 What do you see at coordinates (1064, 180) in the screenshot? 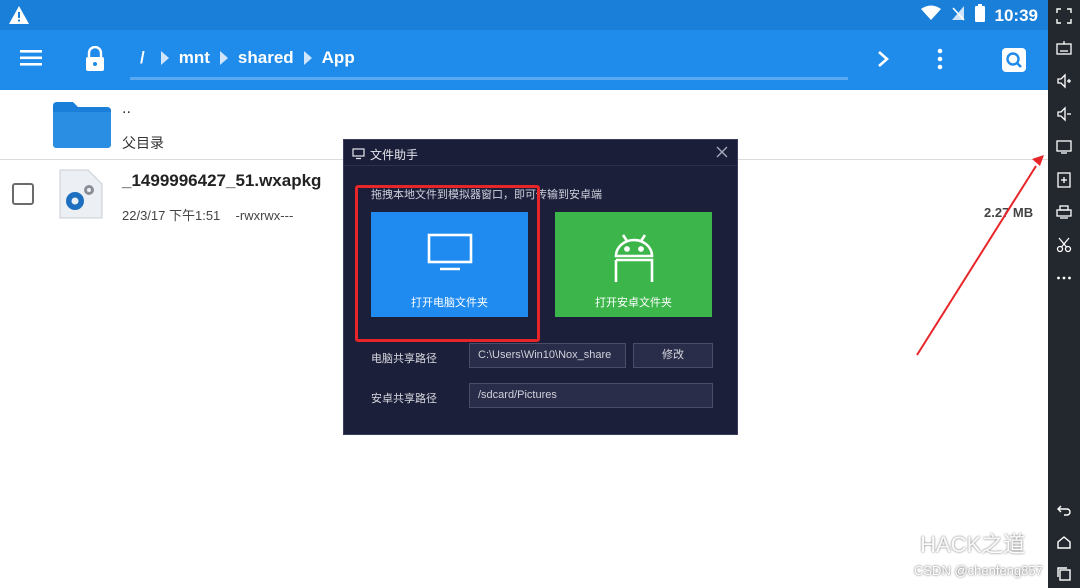
I see `add-apk-icon` at bounding box center [1064, 180].